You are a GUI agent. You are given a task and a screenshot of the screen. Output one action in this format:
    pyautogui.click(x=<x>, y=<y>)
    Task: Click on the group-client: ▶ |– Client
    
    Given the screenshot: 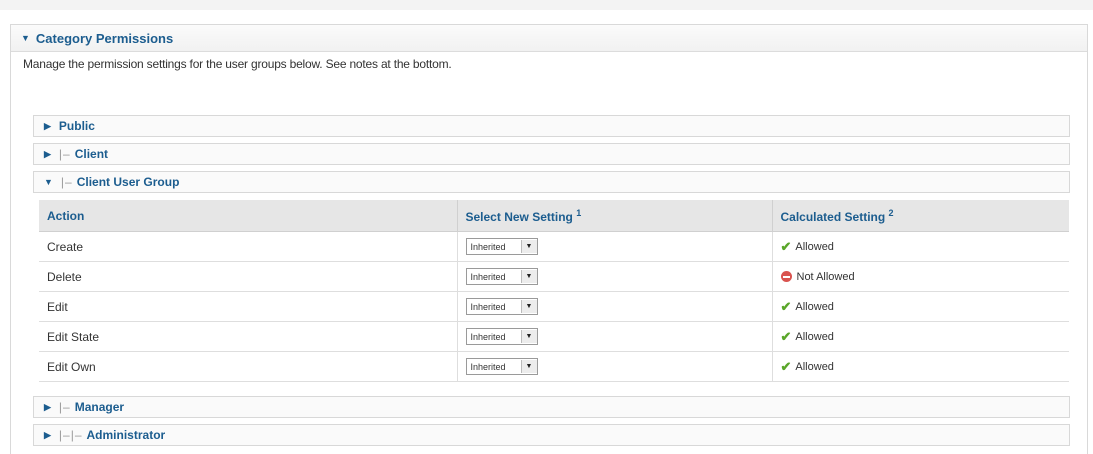 What is the action you would take?
    pyautogui.click(x=551, y=154)
    